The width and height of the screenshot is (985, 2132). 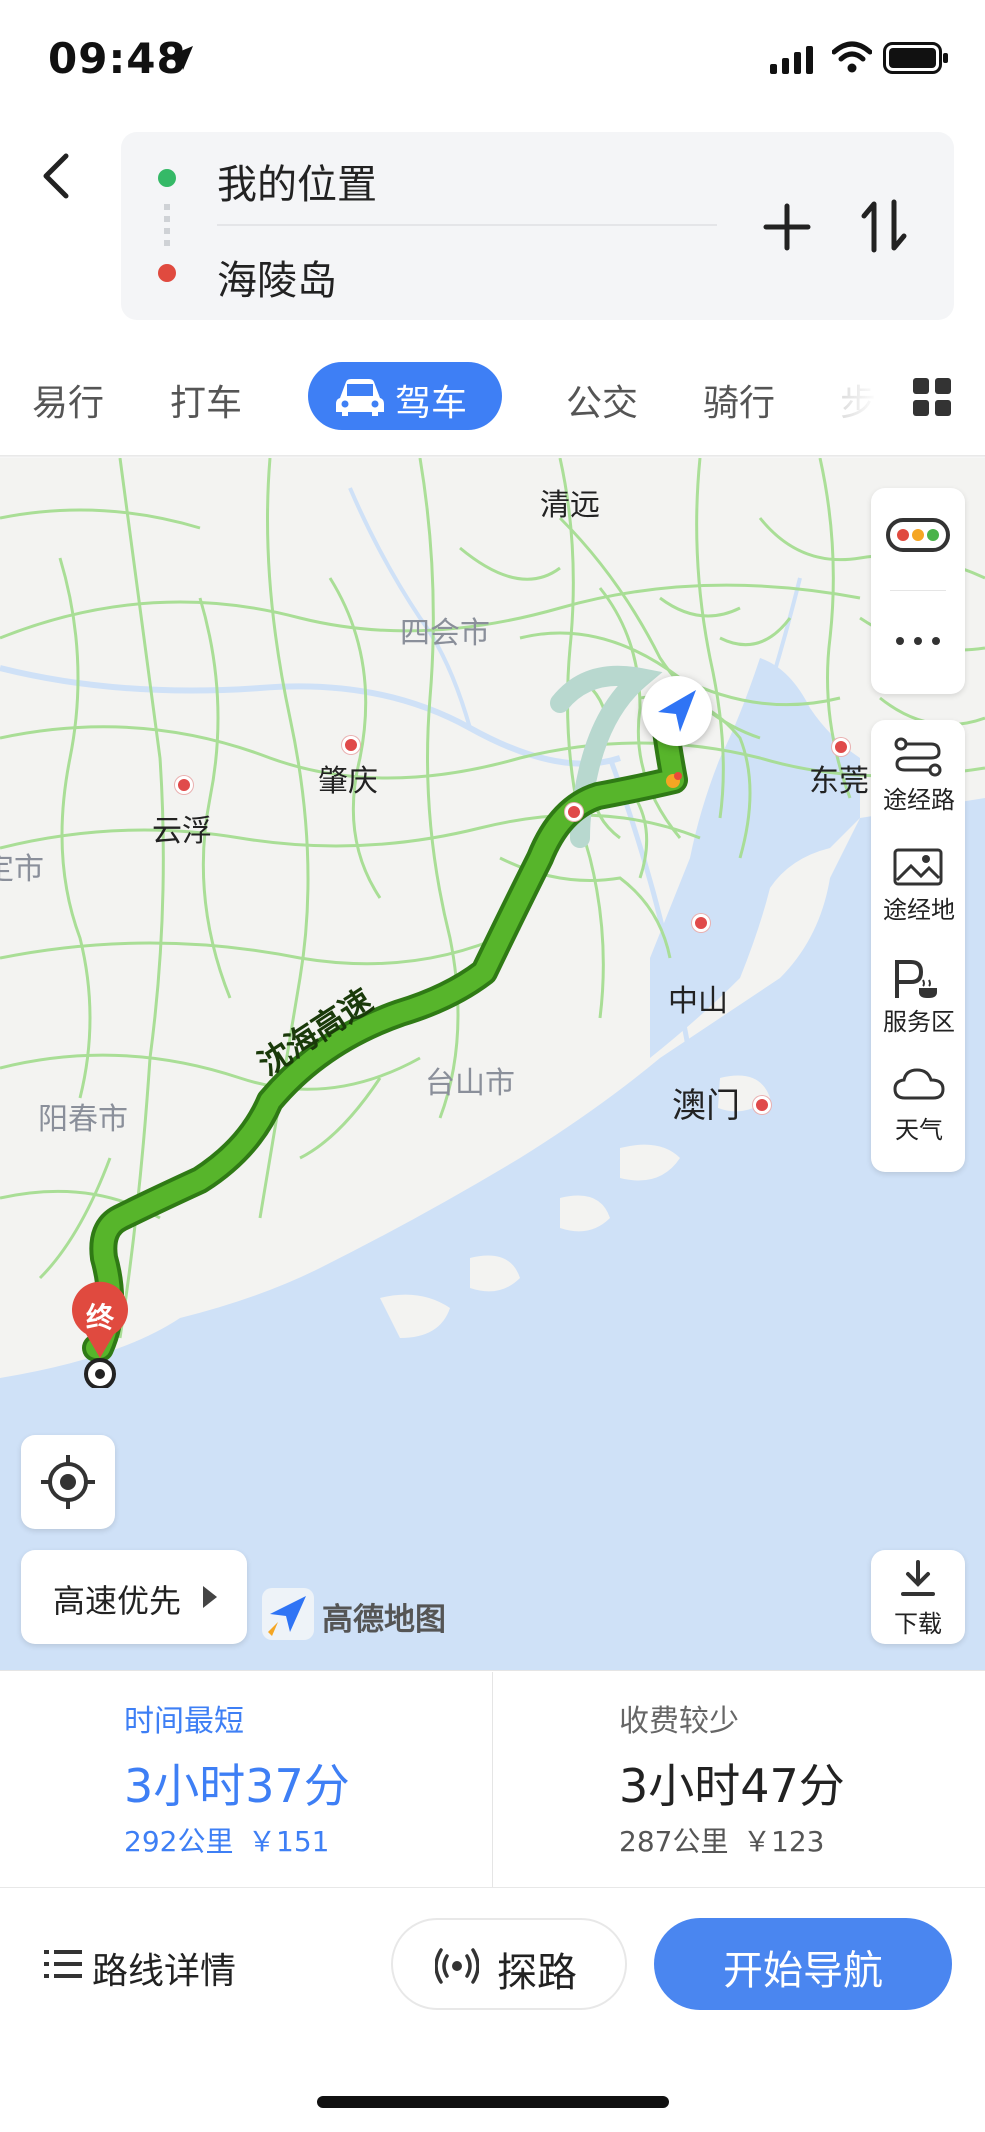 I want to click on weather-cloud-icon, so click(x=919, y=1084).